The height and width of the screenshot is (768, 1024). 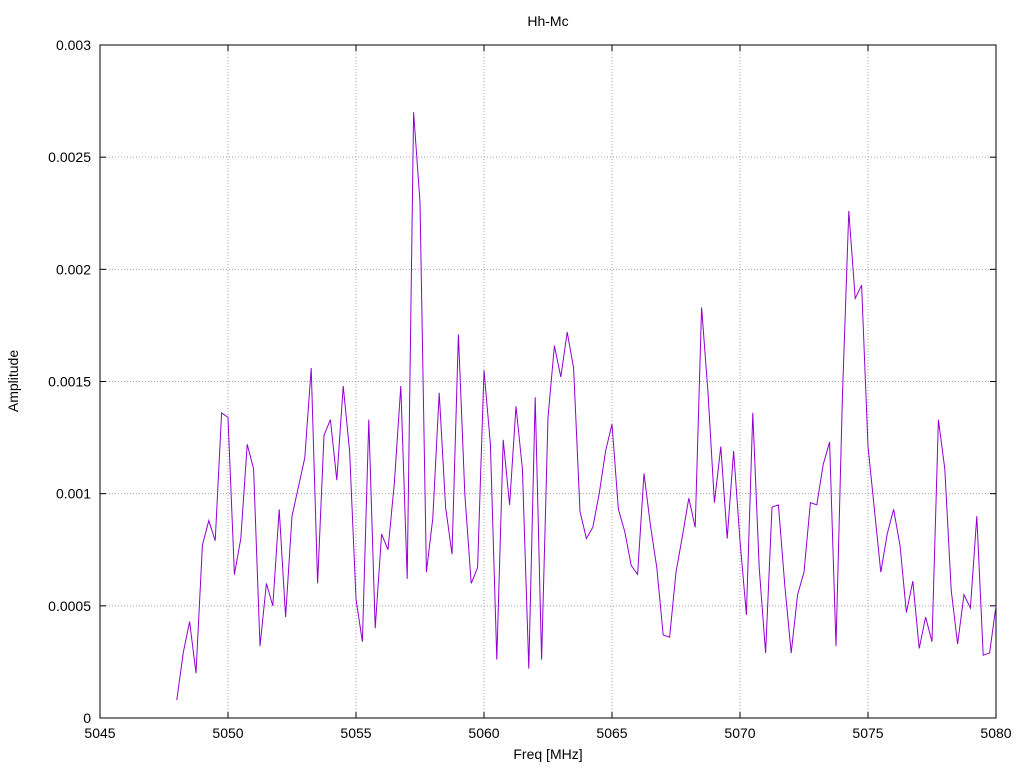 What do you see at coordinates (547, 21) in the screenshot?
I see `chart-title: Hh-Mc` at bounding box center [547, 21].